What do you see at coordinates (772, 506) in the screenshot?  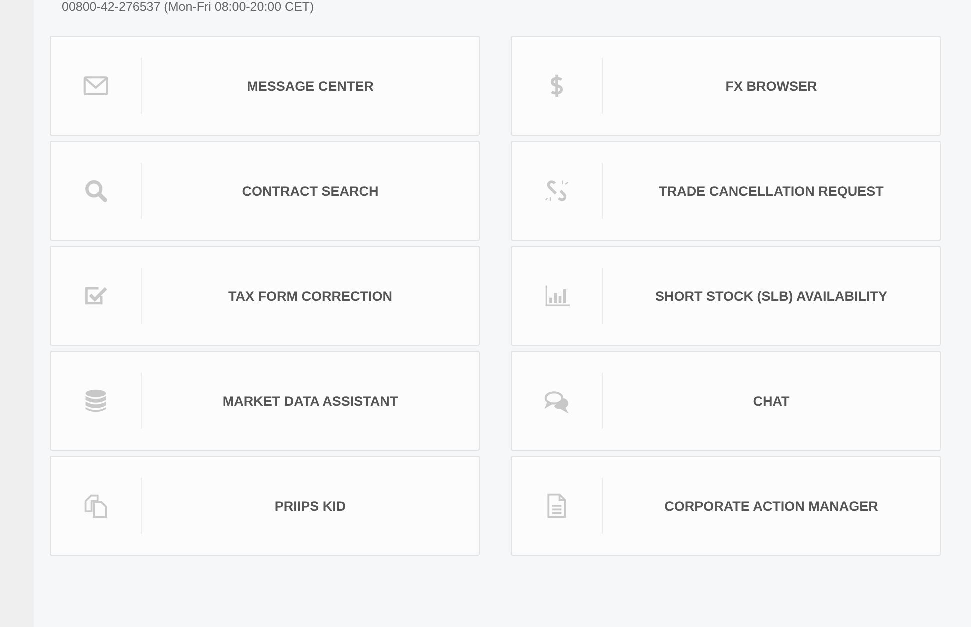 I see `tile-label: CORPORATE ACTION MANAGER` at bounding box center [772, 506].